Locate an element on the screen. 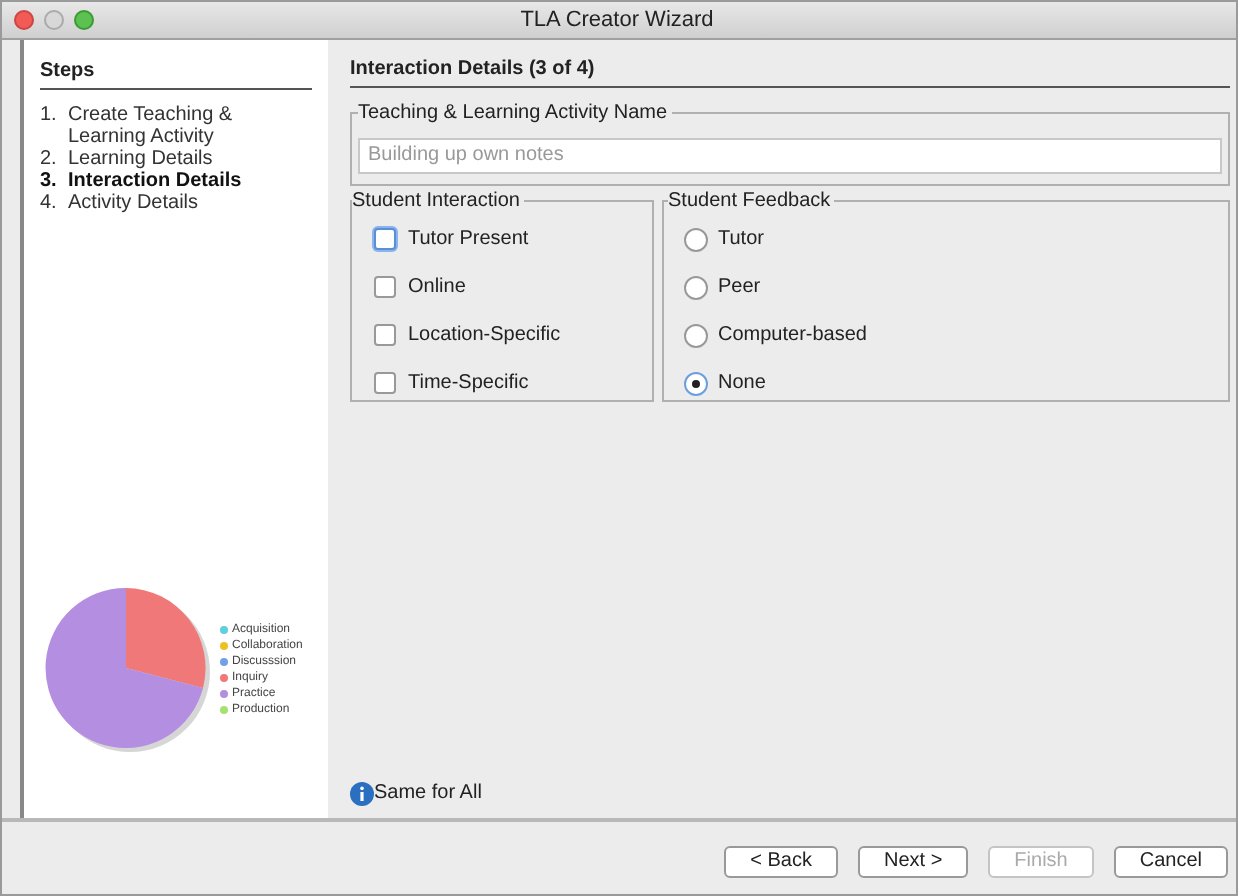  group-title: Student Interaction is located at coordinates (437, 202).